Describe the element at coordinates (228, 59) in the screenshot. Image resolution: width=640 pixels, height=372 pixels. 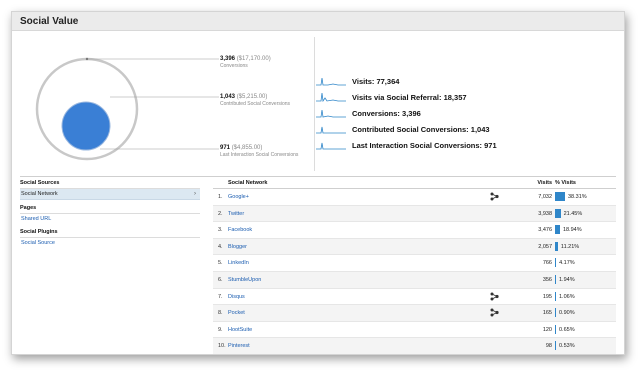
I see `conversions-count: 3,396` at that location.